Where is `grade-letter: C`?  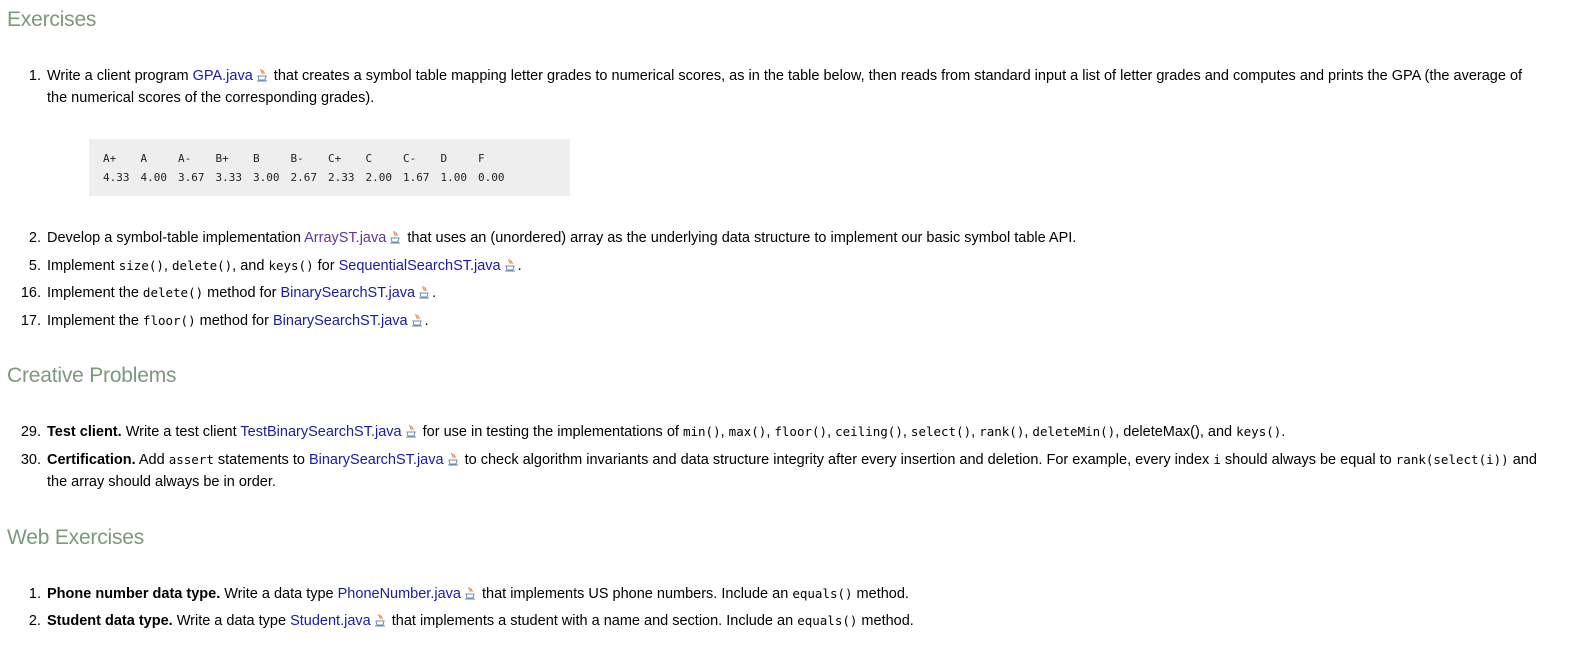
grade-letter: C is located at coordinates (369, 158).